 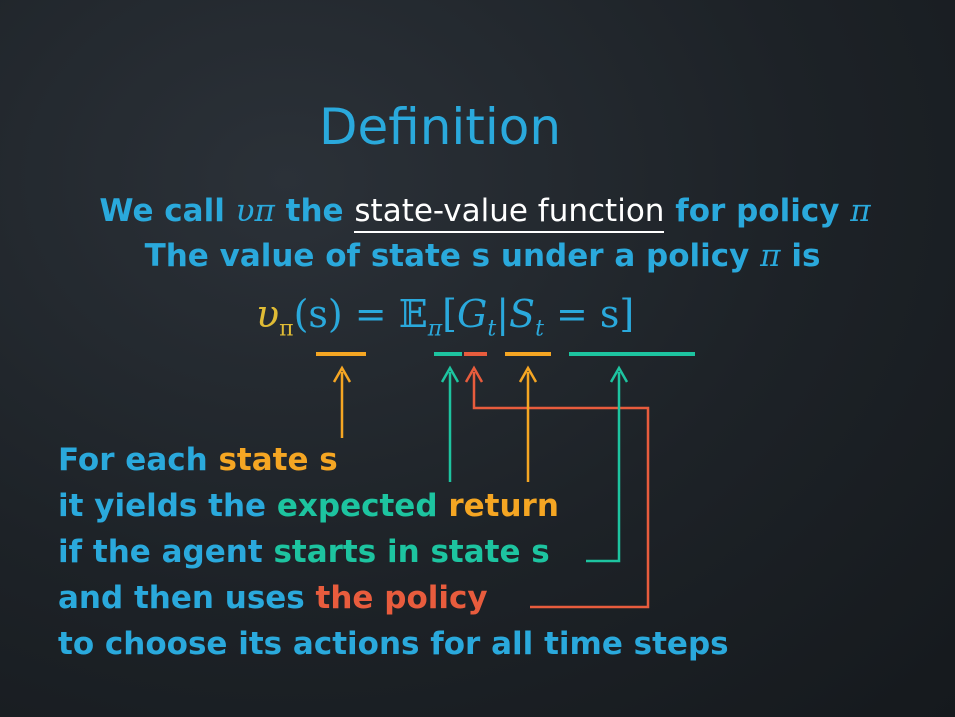 What do you see at coordinates (273, 598) in the screenshot?
I see `annotation-line-4: and then uses the policy` at bounding box center [273, 598].